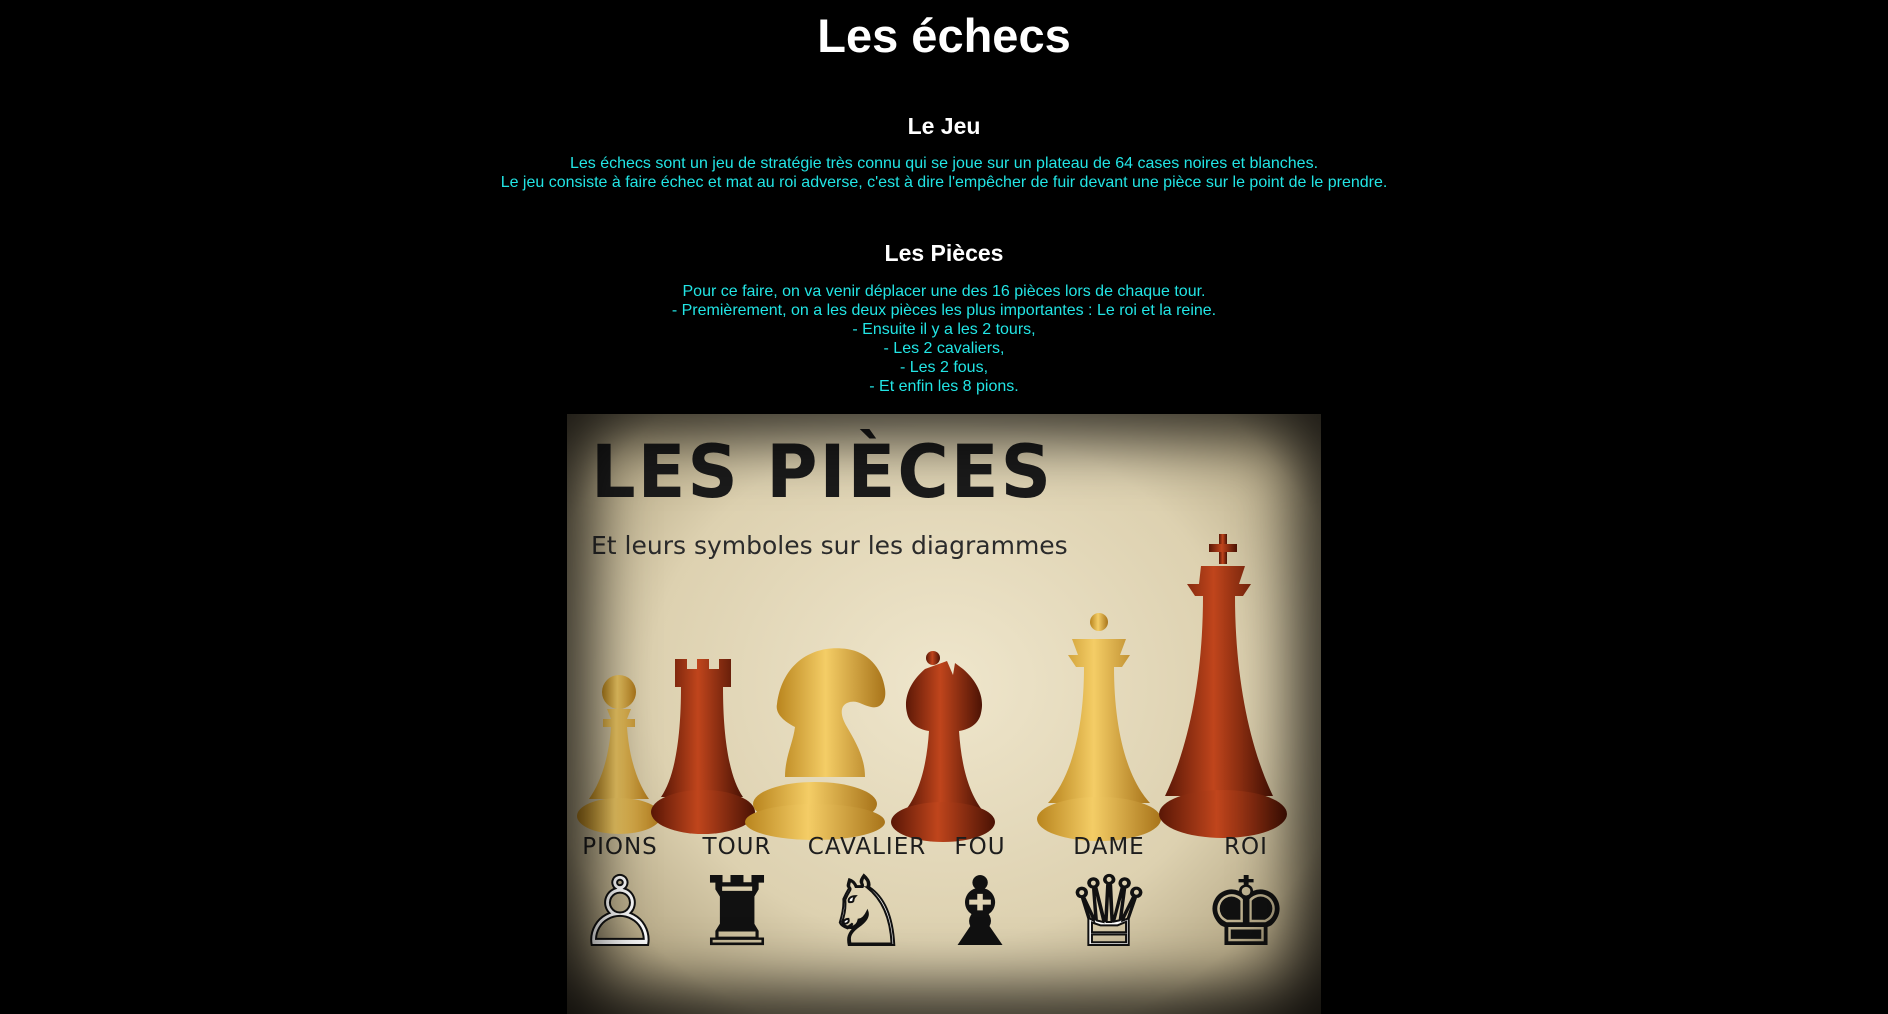 This screenshot has height=1014, width=1888. What do you see at coordinates (1246, 912) in the screenshot?
I see `king-icon: ♚` at bounding box center [1246, 912].